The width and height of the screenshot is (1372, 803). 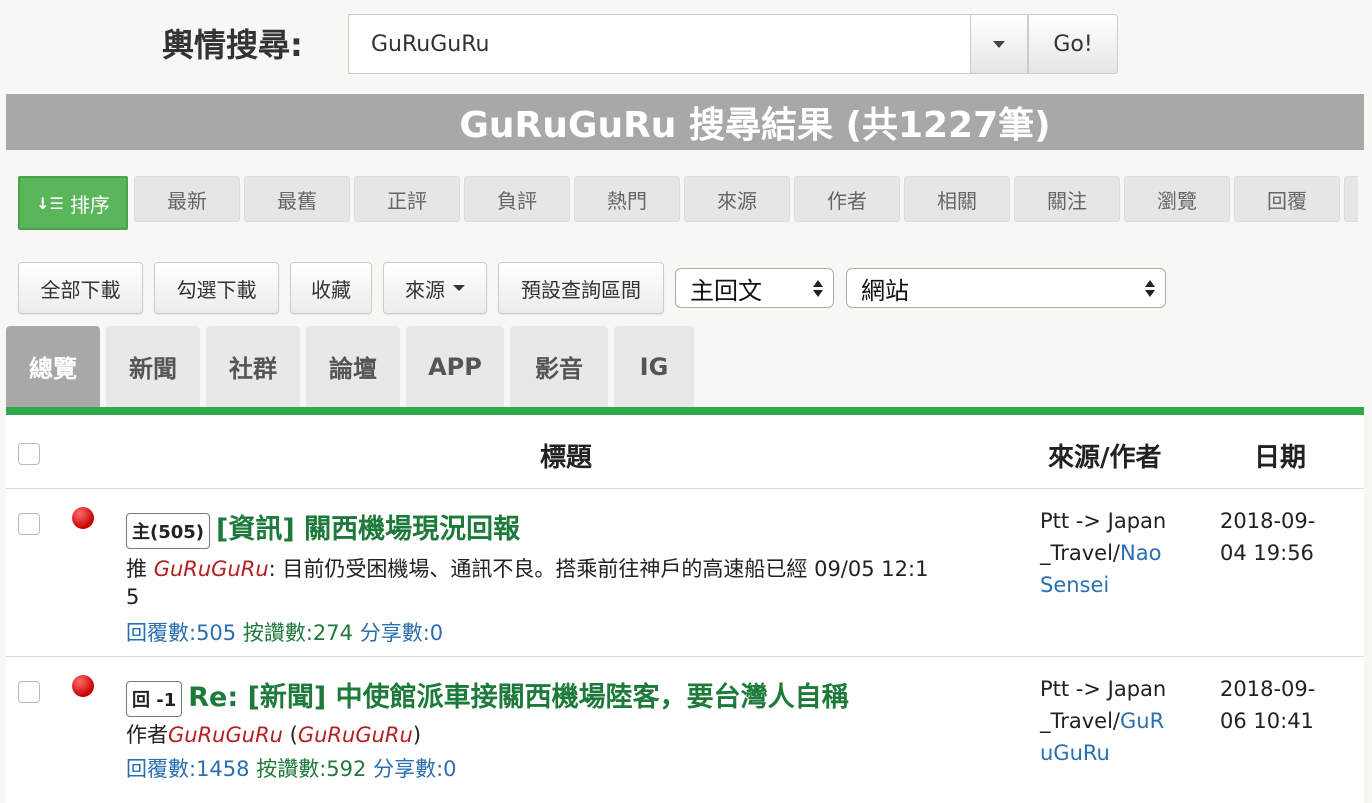 What do you see at coordinates (847, 199) in the screenshot?
I see `sort-author: 作者` at bounding box center [847, 199].